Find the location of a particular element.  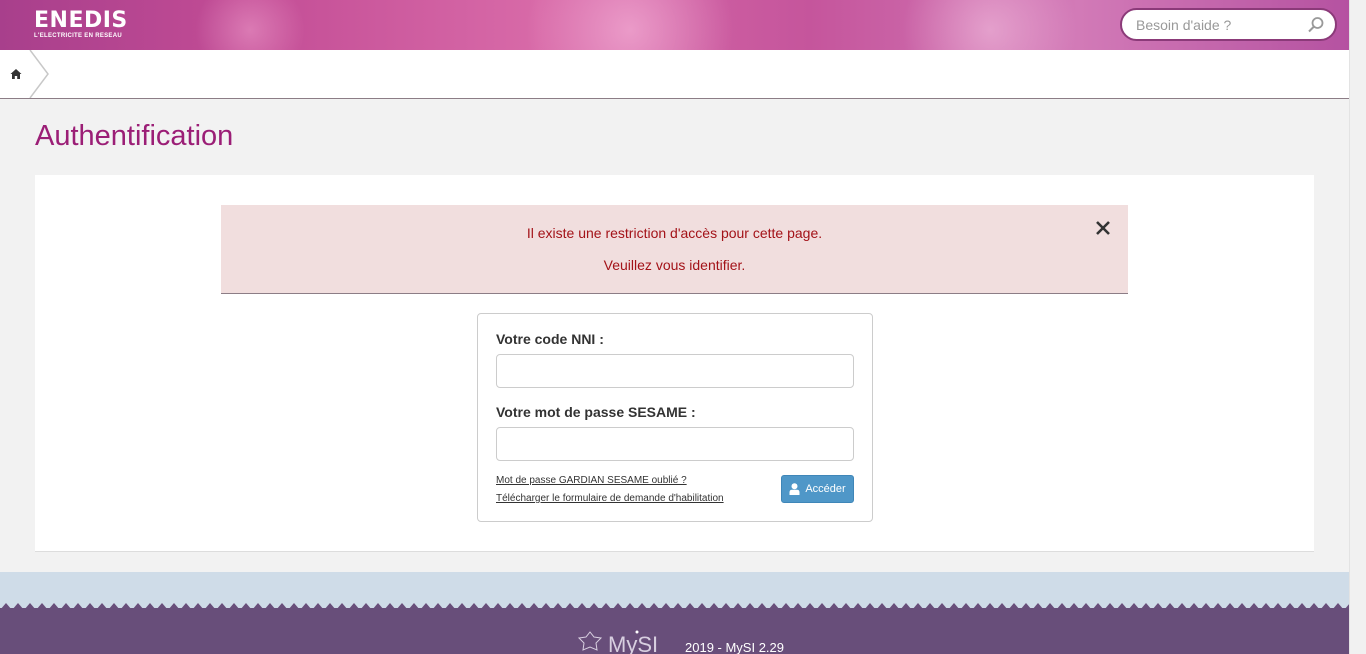

footer-zigzag-decoration is located at coordinates (674, 606).